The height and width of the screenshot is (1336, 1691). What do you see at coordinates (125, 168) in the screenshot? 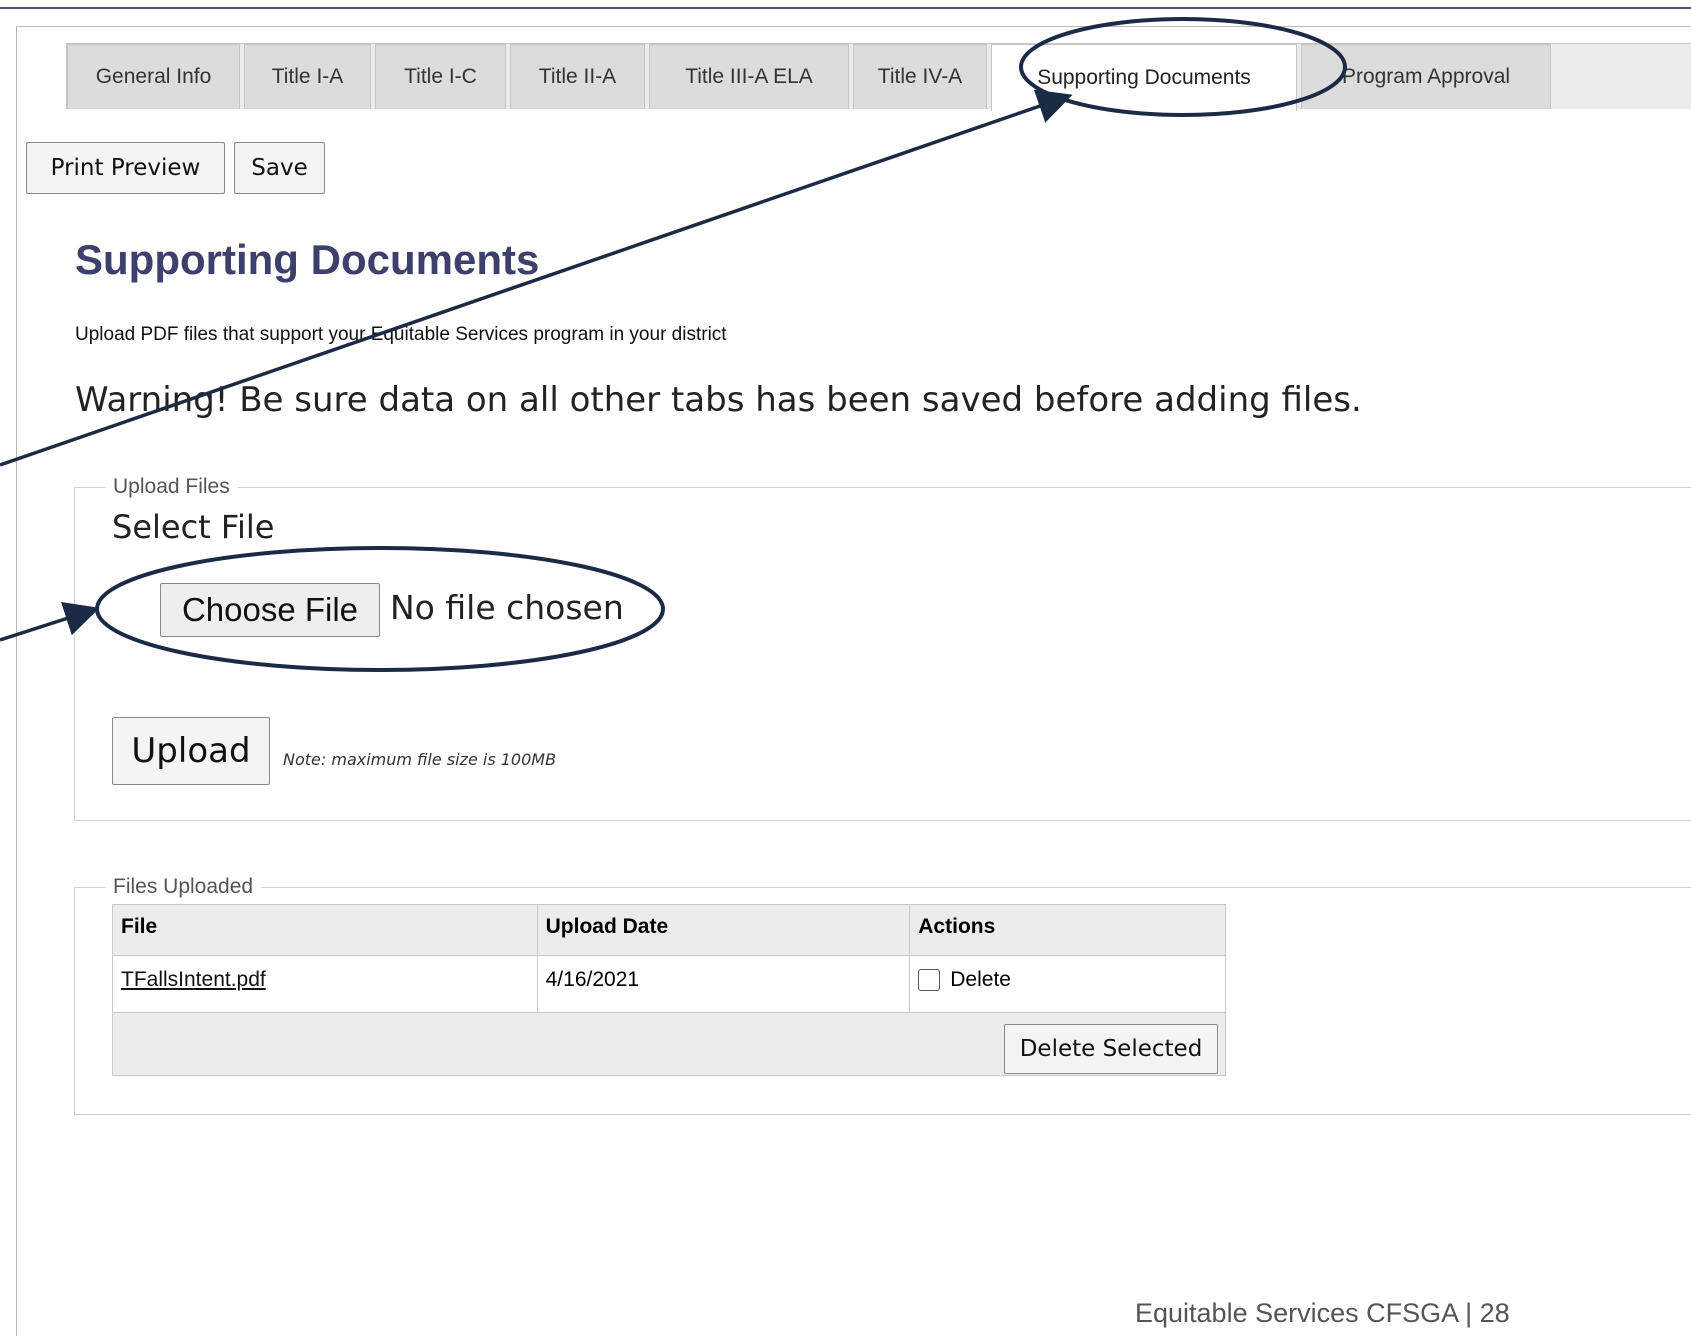
I see `print-preview-button: Print Preview` at bounding box center [125, 168].